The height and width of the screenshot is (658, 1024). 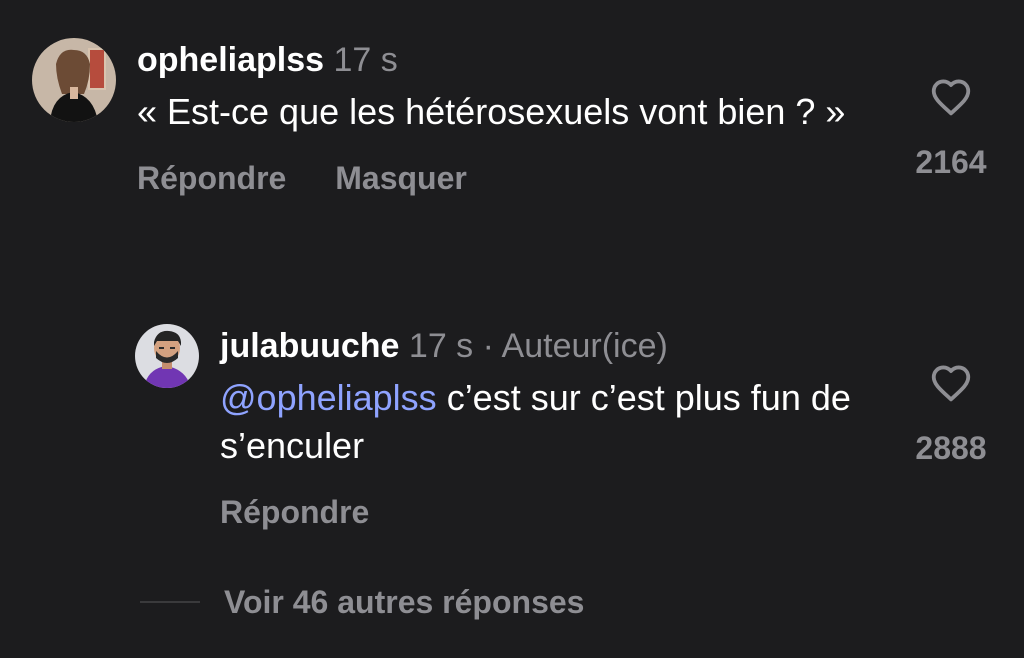 I want to click on like-count: 2164, so click(x=951, y=162).